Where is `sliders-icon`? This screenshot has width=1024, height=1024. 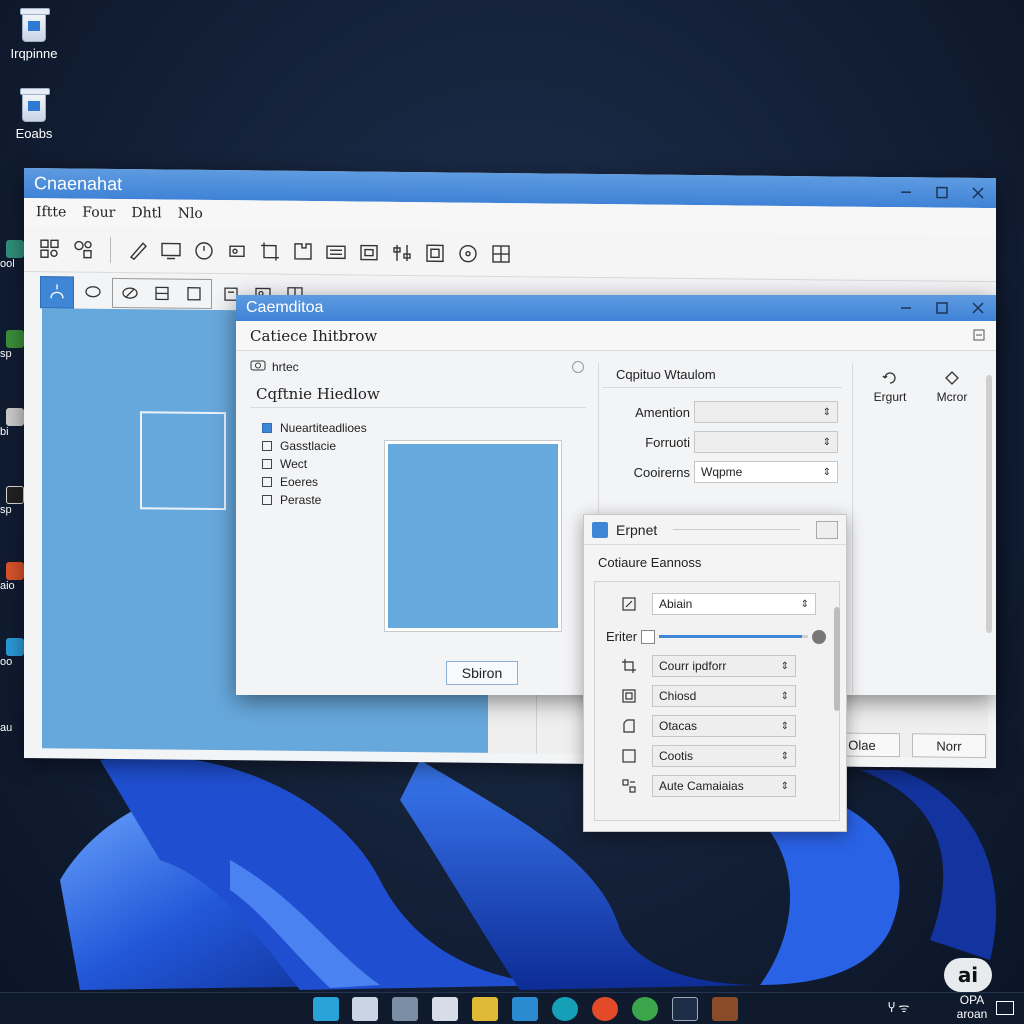
sliders-icon is located at coordinates (402, 252).